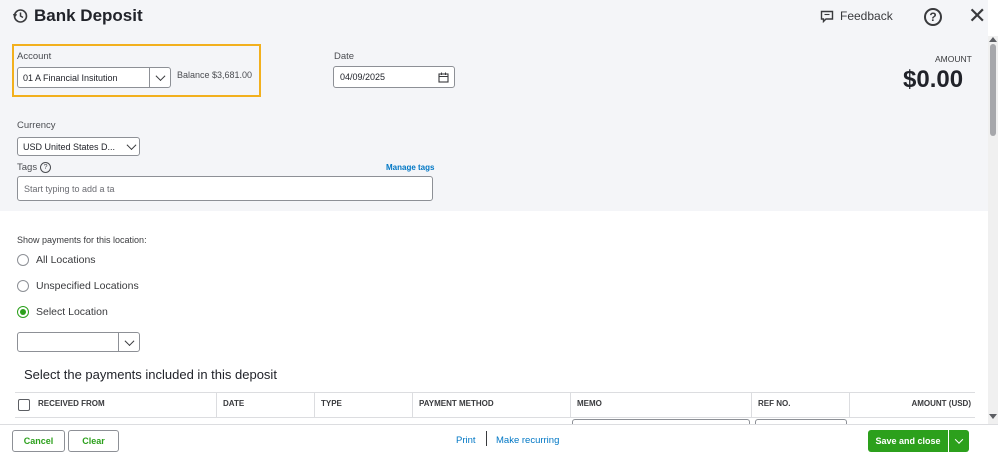 The height and width of the screenshot is (463, 998). Describe the element at coordinates (27, 167) in the screenshot. I see `tags-label: Tags` at that location.